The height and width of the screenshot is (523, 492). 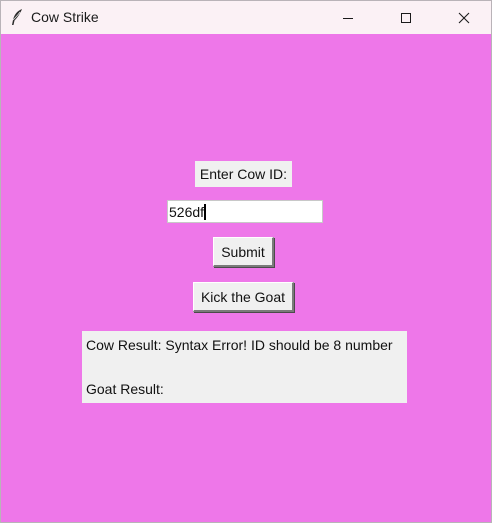 I want to click on window-title: Cow Strike, so click(x=65, y=17).